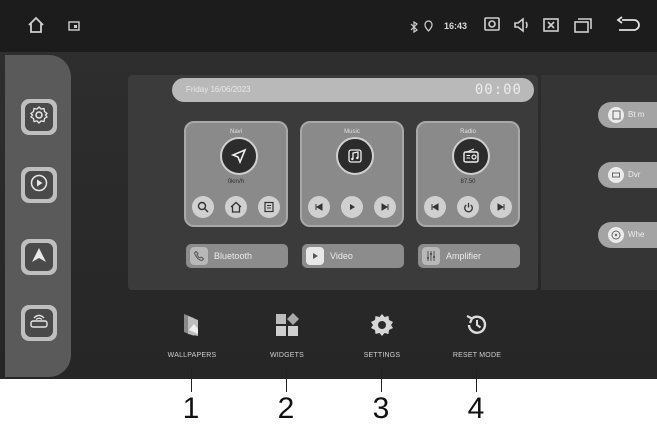 This screenshot has height=428, width=657. I want to click on music-note-icon, so click(355, 156).